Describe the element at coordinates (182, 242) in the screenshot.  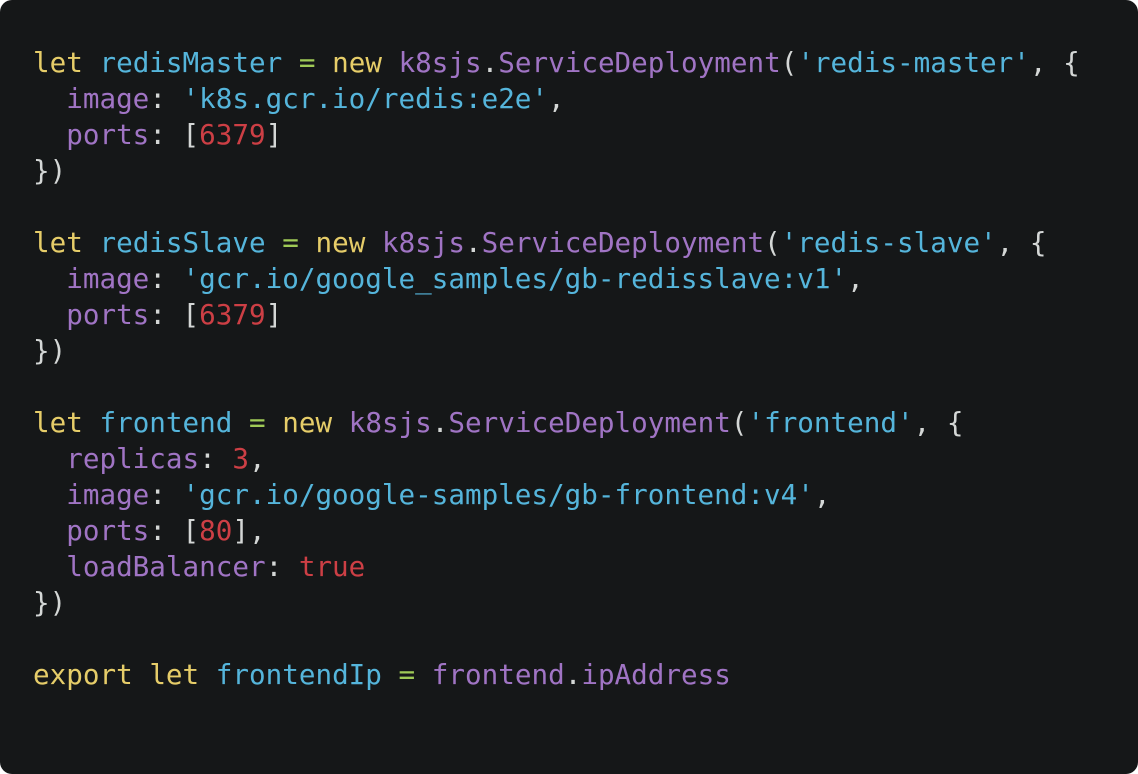
I see `code-token-variable: redisSlave` at that location.